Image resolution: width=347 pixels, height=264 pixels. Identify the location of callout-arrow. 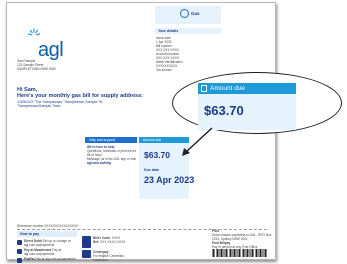
(197, 141).